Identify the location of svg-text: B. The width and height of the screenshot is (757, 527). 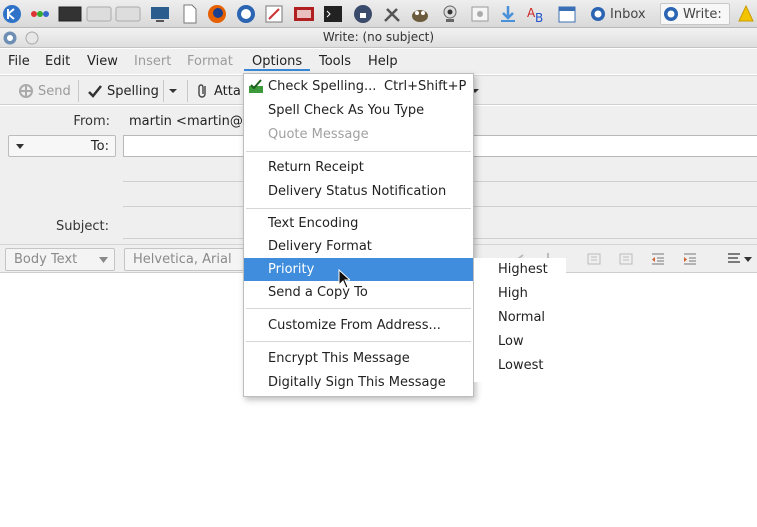
(539, 17).